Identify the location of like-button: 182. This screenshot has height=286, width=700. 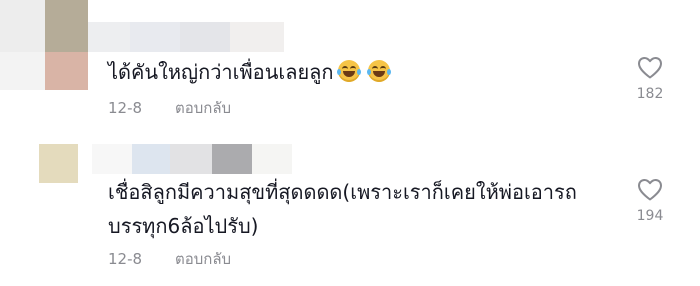
(650, 79).